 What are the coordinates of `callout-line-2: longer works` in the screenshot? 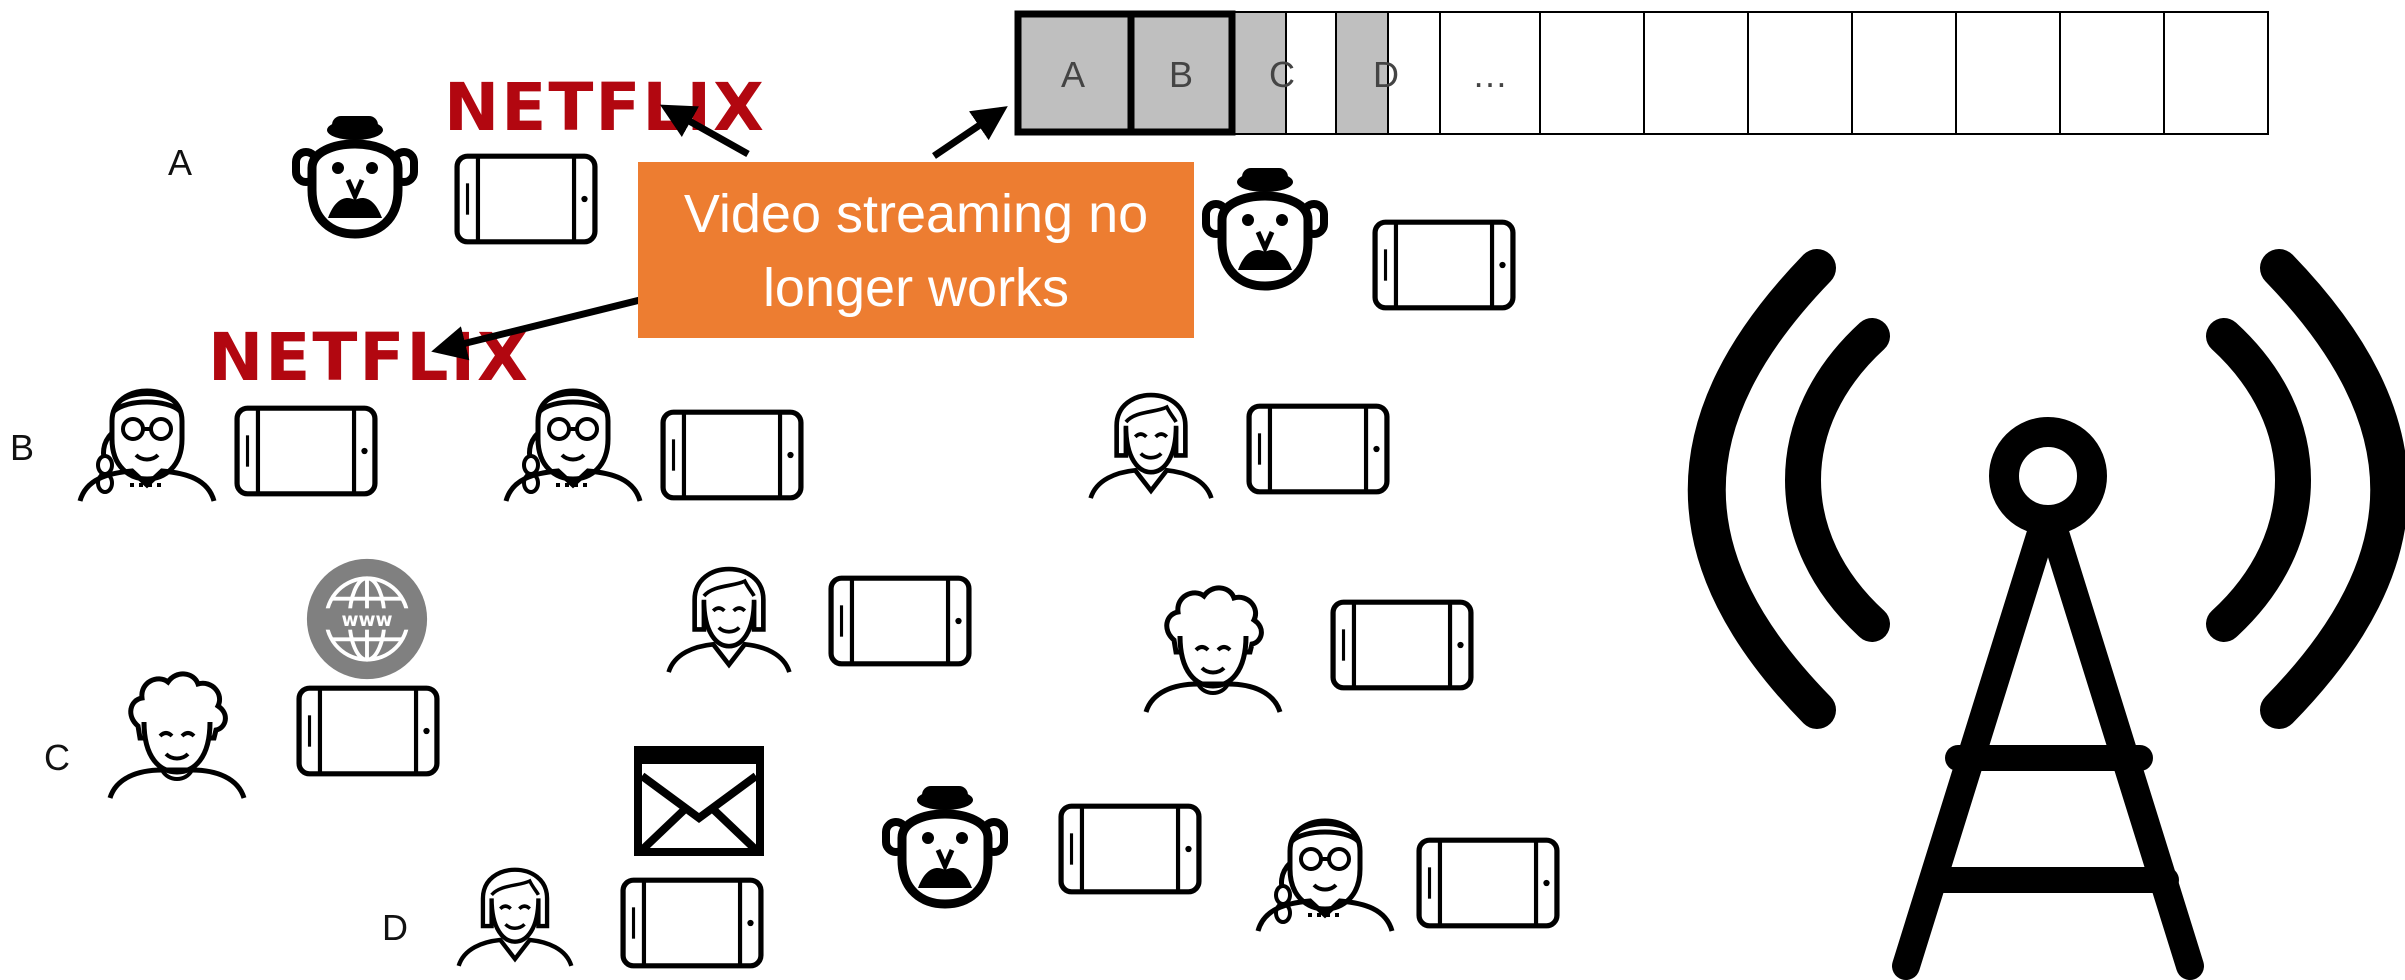 It's located at (916, 288).